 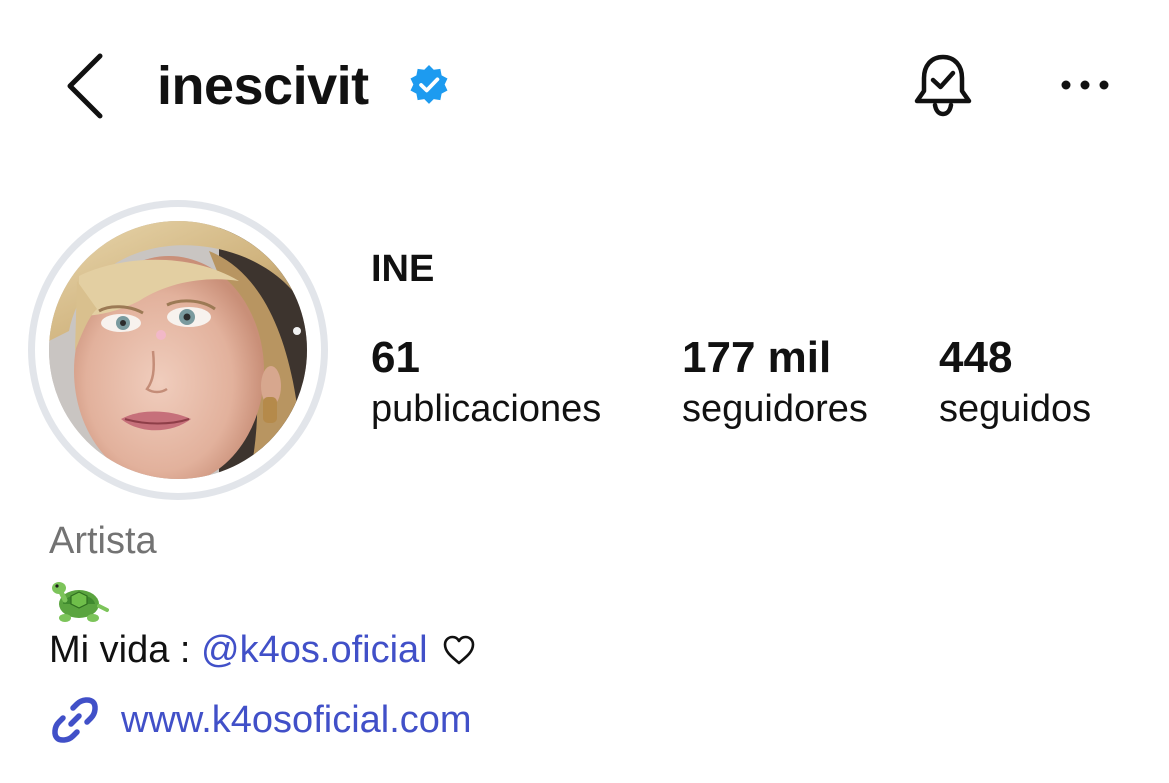 What do you see at coordinates (403, 269) in the screenshot?
I see `profile-display-name: INE` at bounding box center [403, 269].